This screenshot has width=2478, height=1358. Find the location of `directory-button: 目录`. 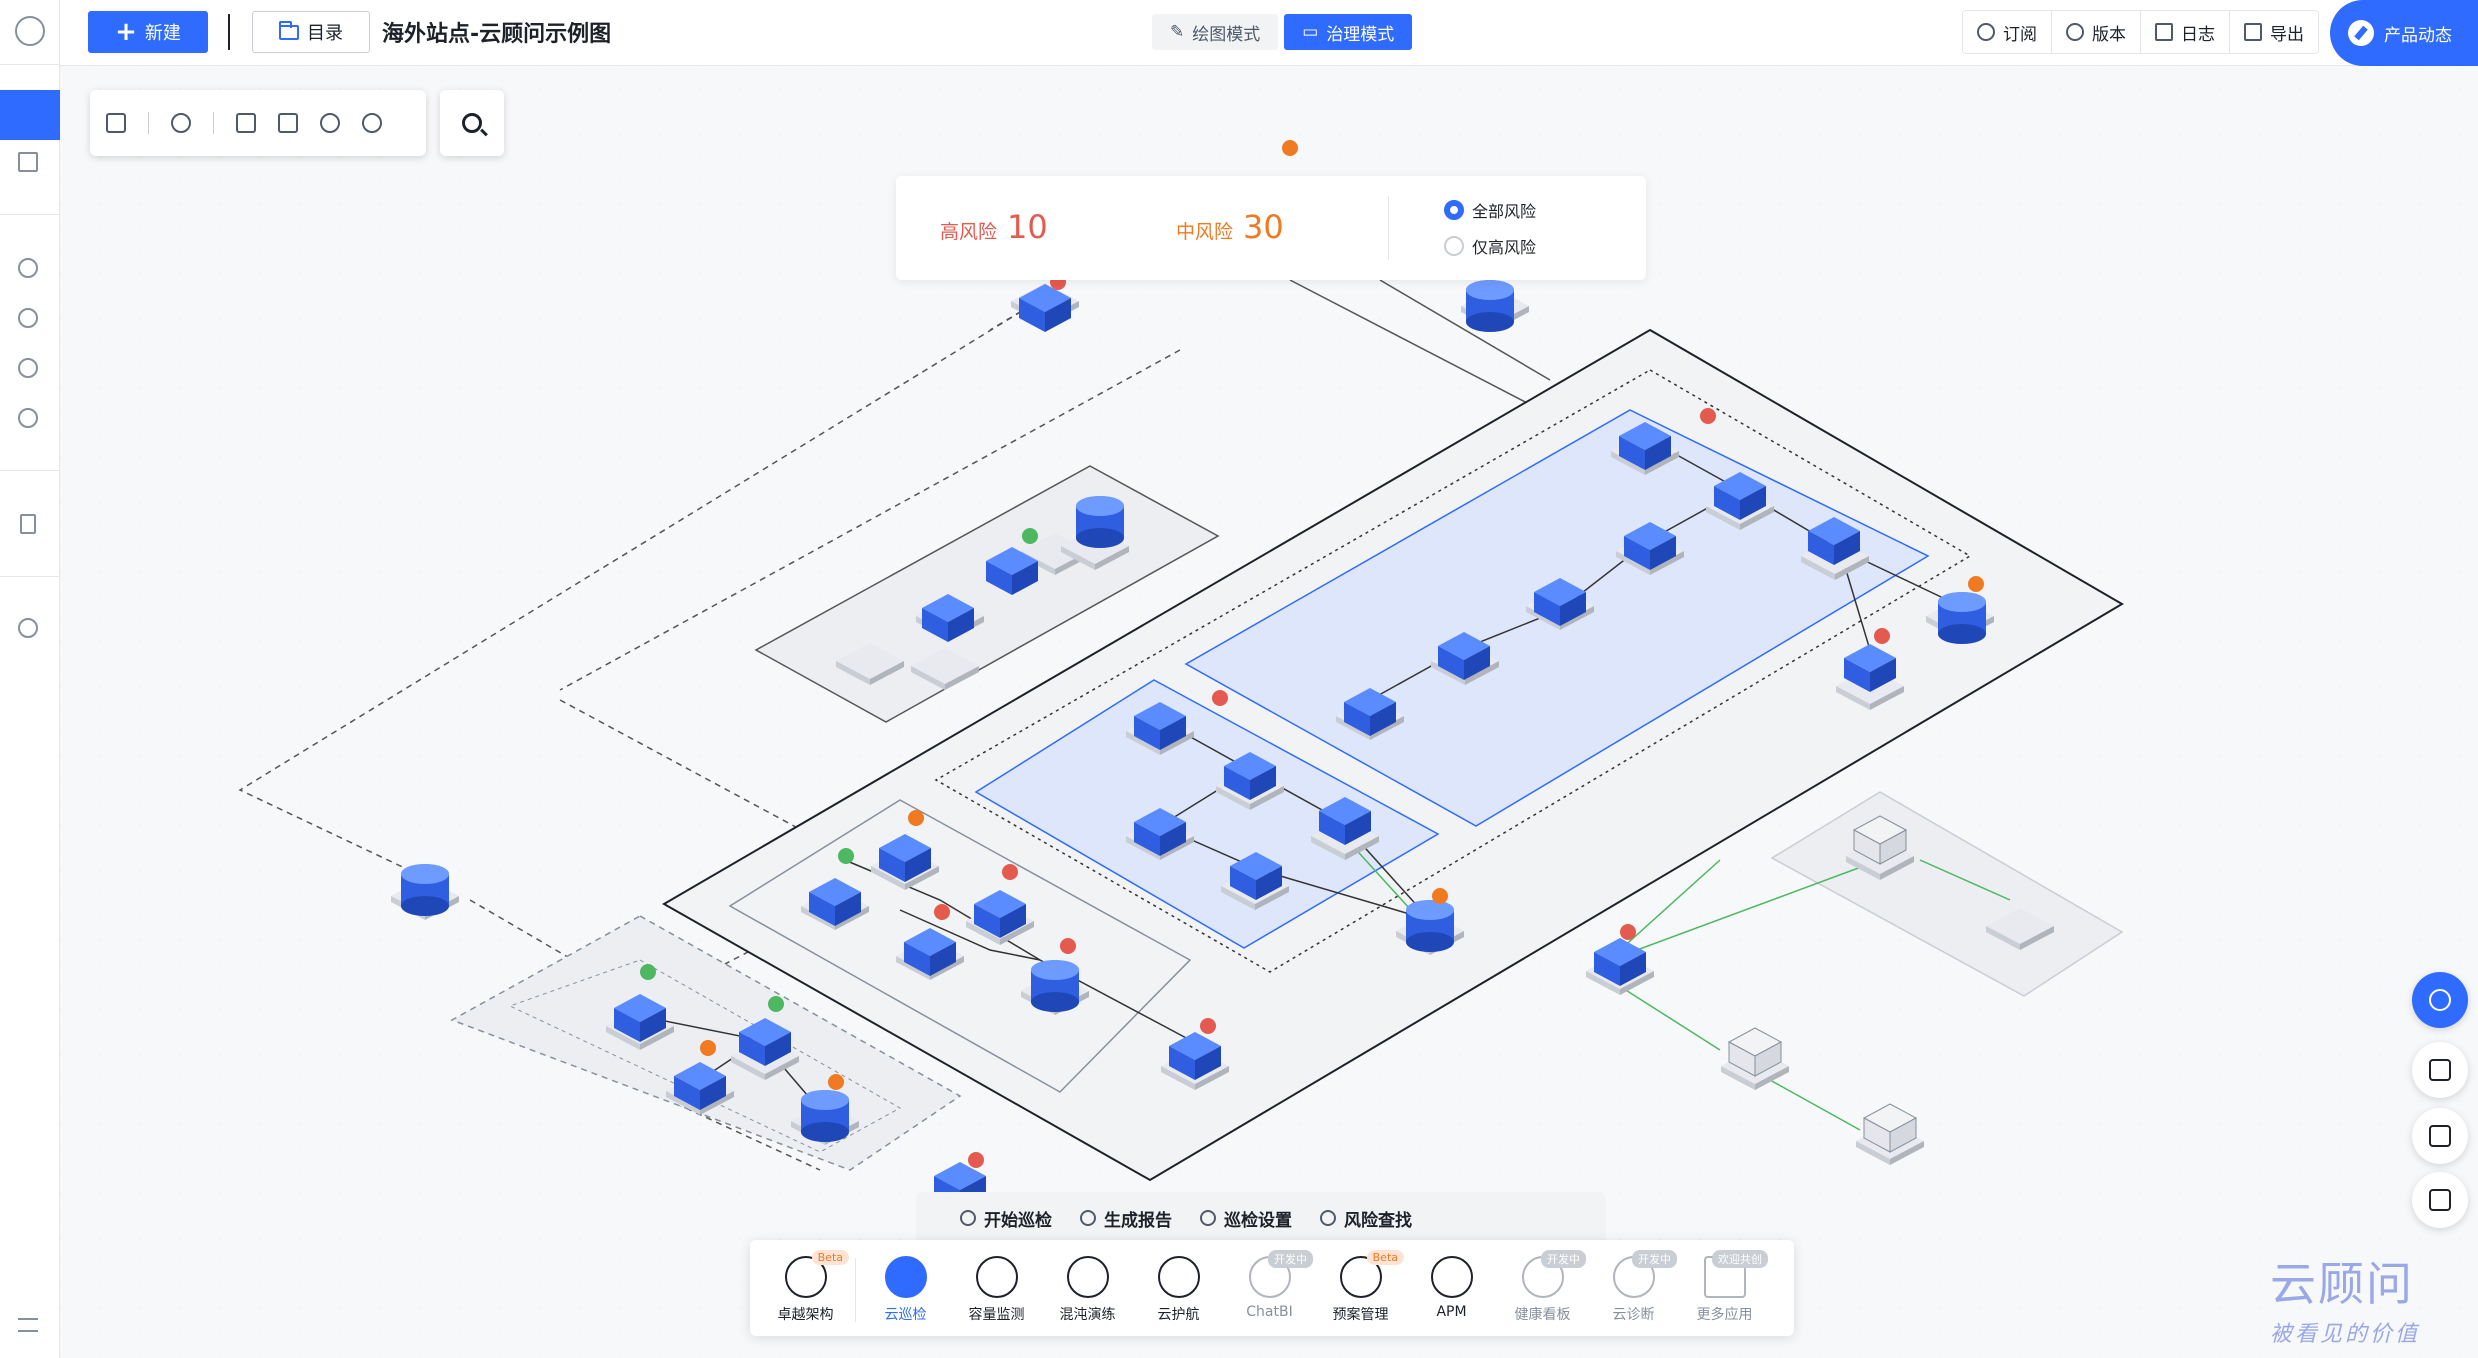

directory-button: 目录 is located at coordinates (311, 32).